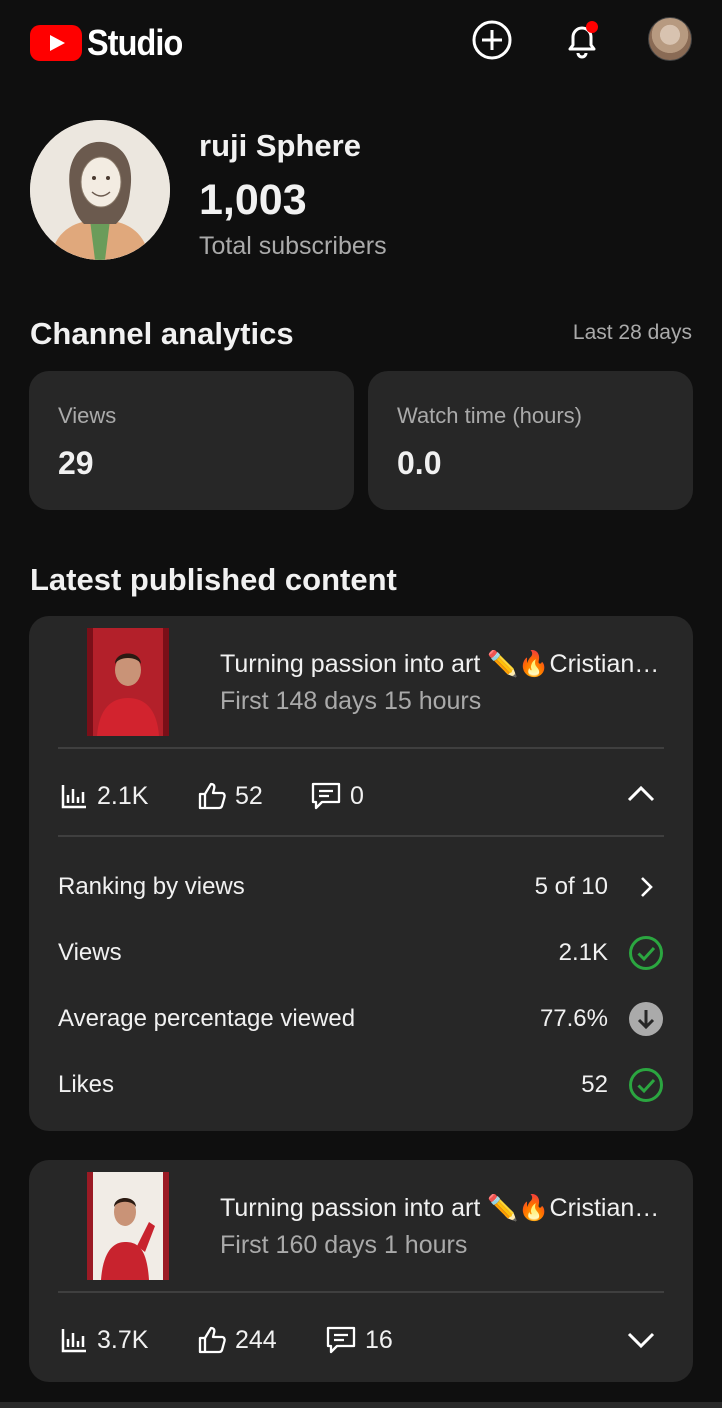  What do you see at coordinates (207, 1018) in the screenshot?
I see `detail-label: Average percentage viewed` at bounding box center [207, 1018].